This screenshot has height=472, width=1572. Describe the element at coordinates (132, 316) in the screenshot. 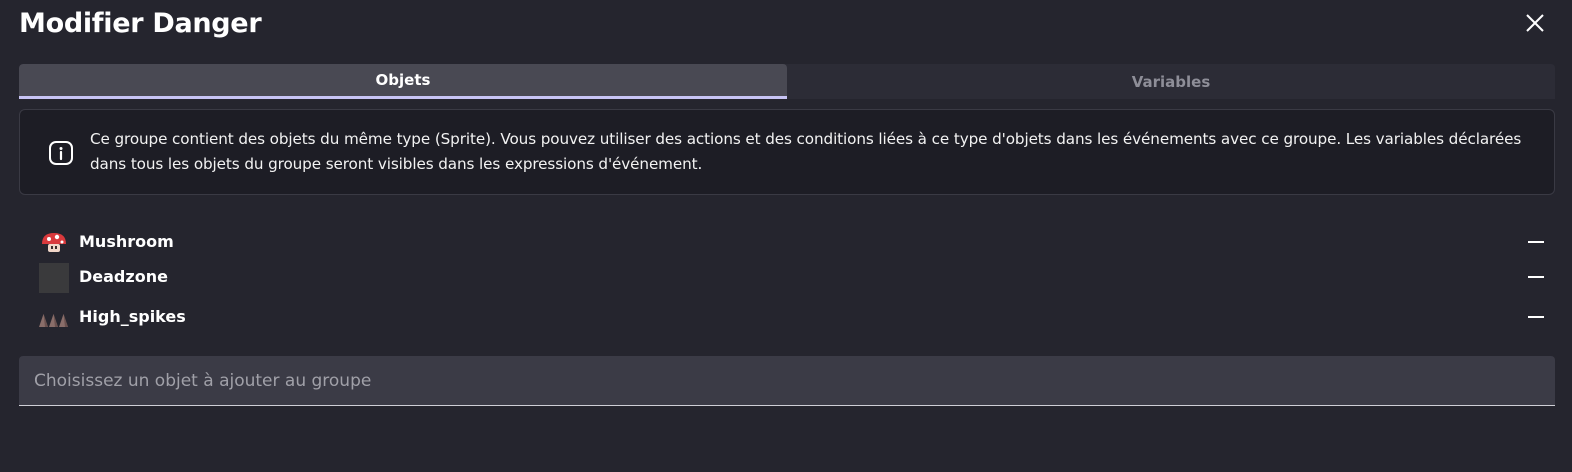

I see `object-name: High_spikes` at that location.